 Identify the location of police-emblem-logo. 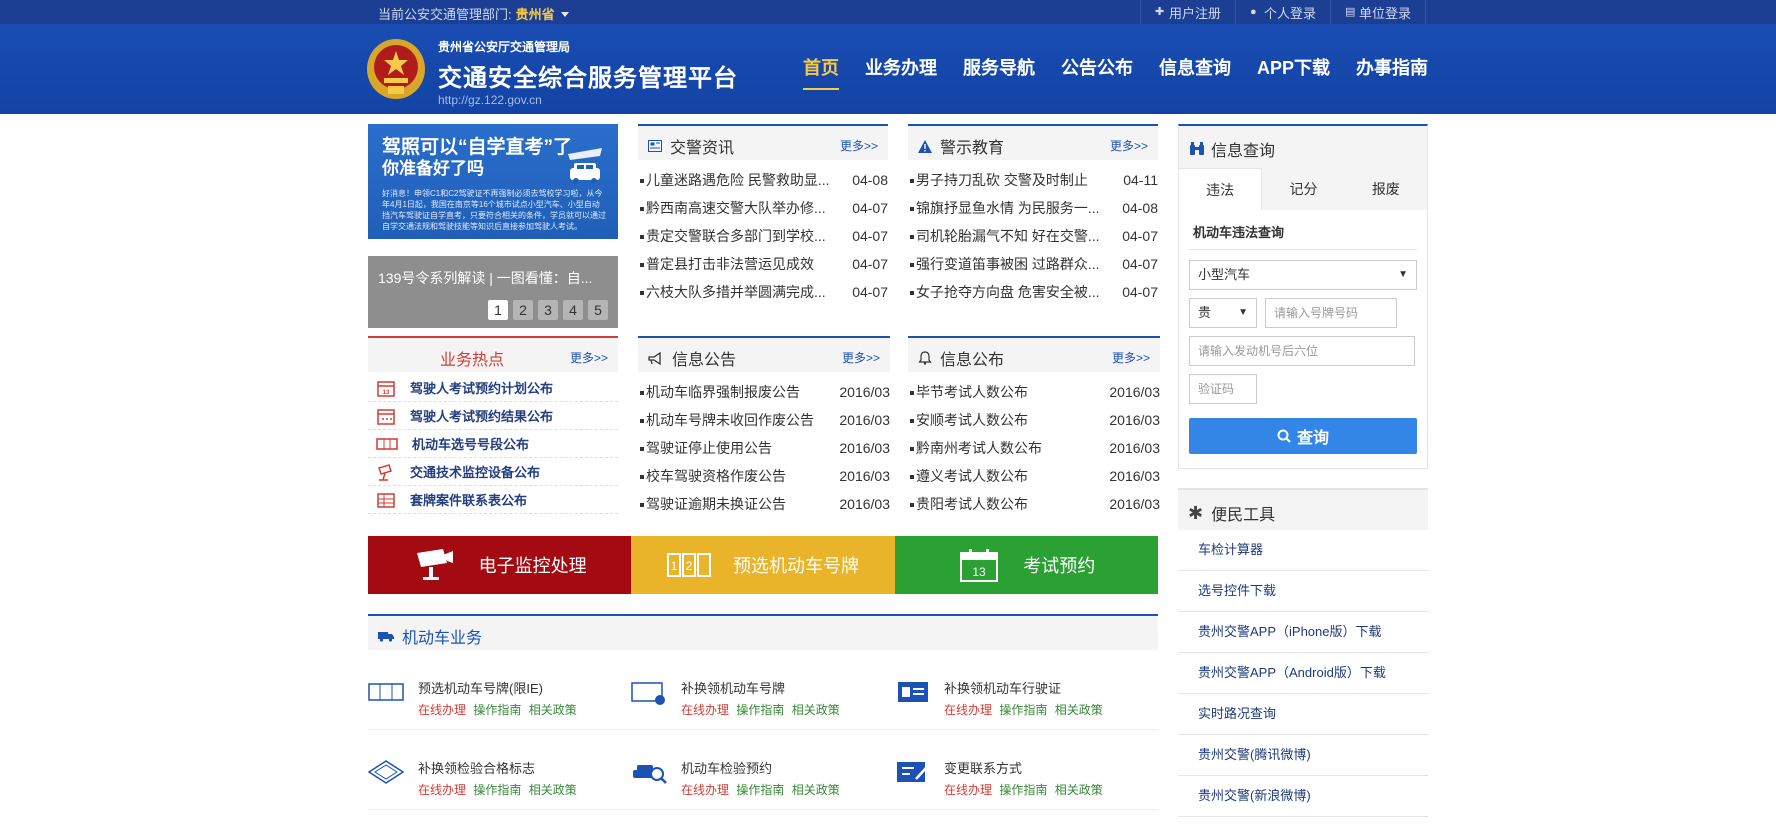
(396, 69).